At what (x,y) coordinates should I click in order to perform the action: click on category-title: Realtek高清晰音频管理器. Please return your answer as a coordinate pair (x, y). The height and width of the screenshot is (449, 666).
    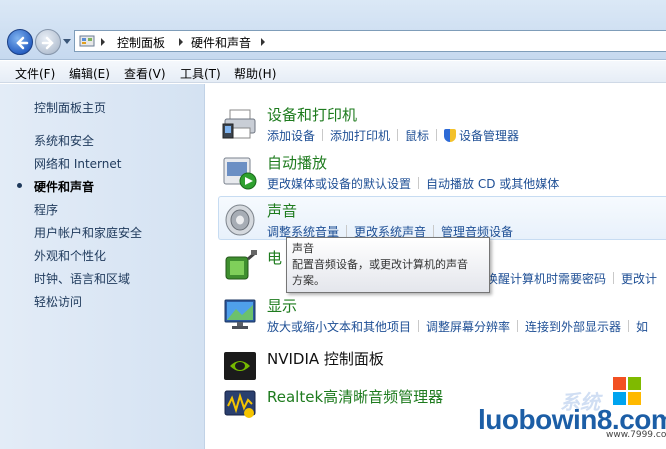
    Looking at the image, I should click on (355, 396).